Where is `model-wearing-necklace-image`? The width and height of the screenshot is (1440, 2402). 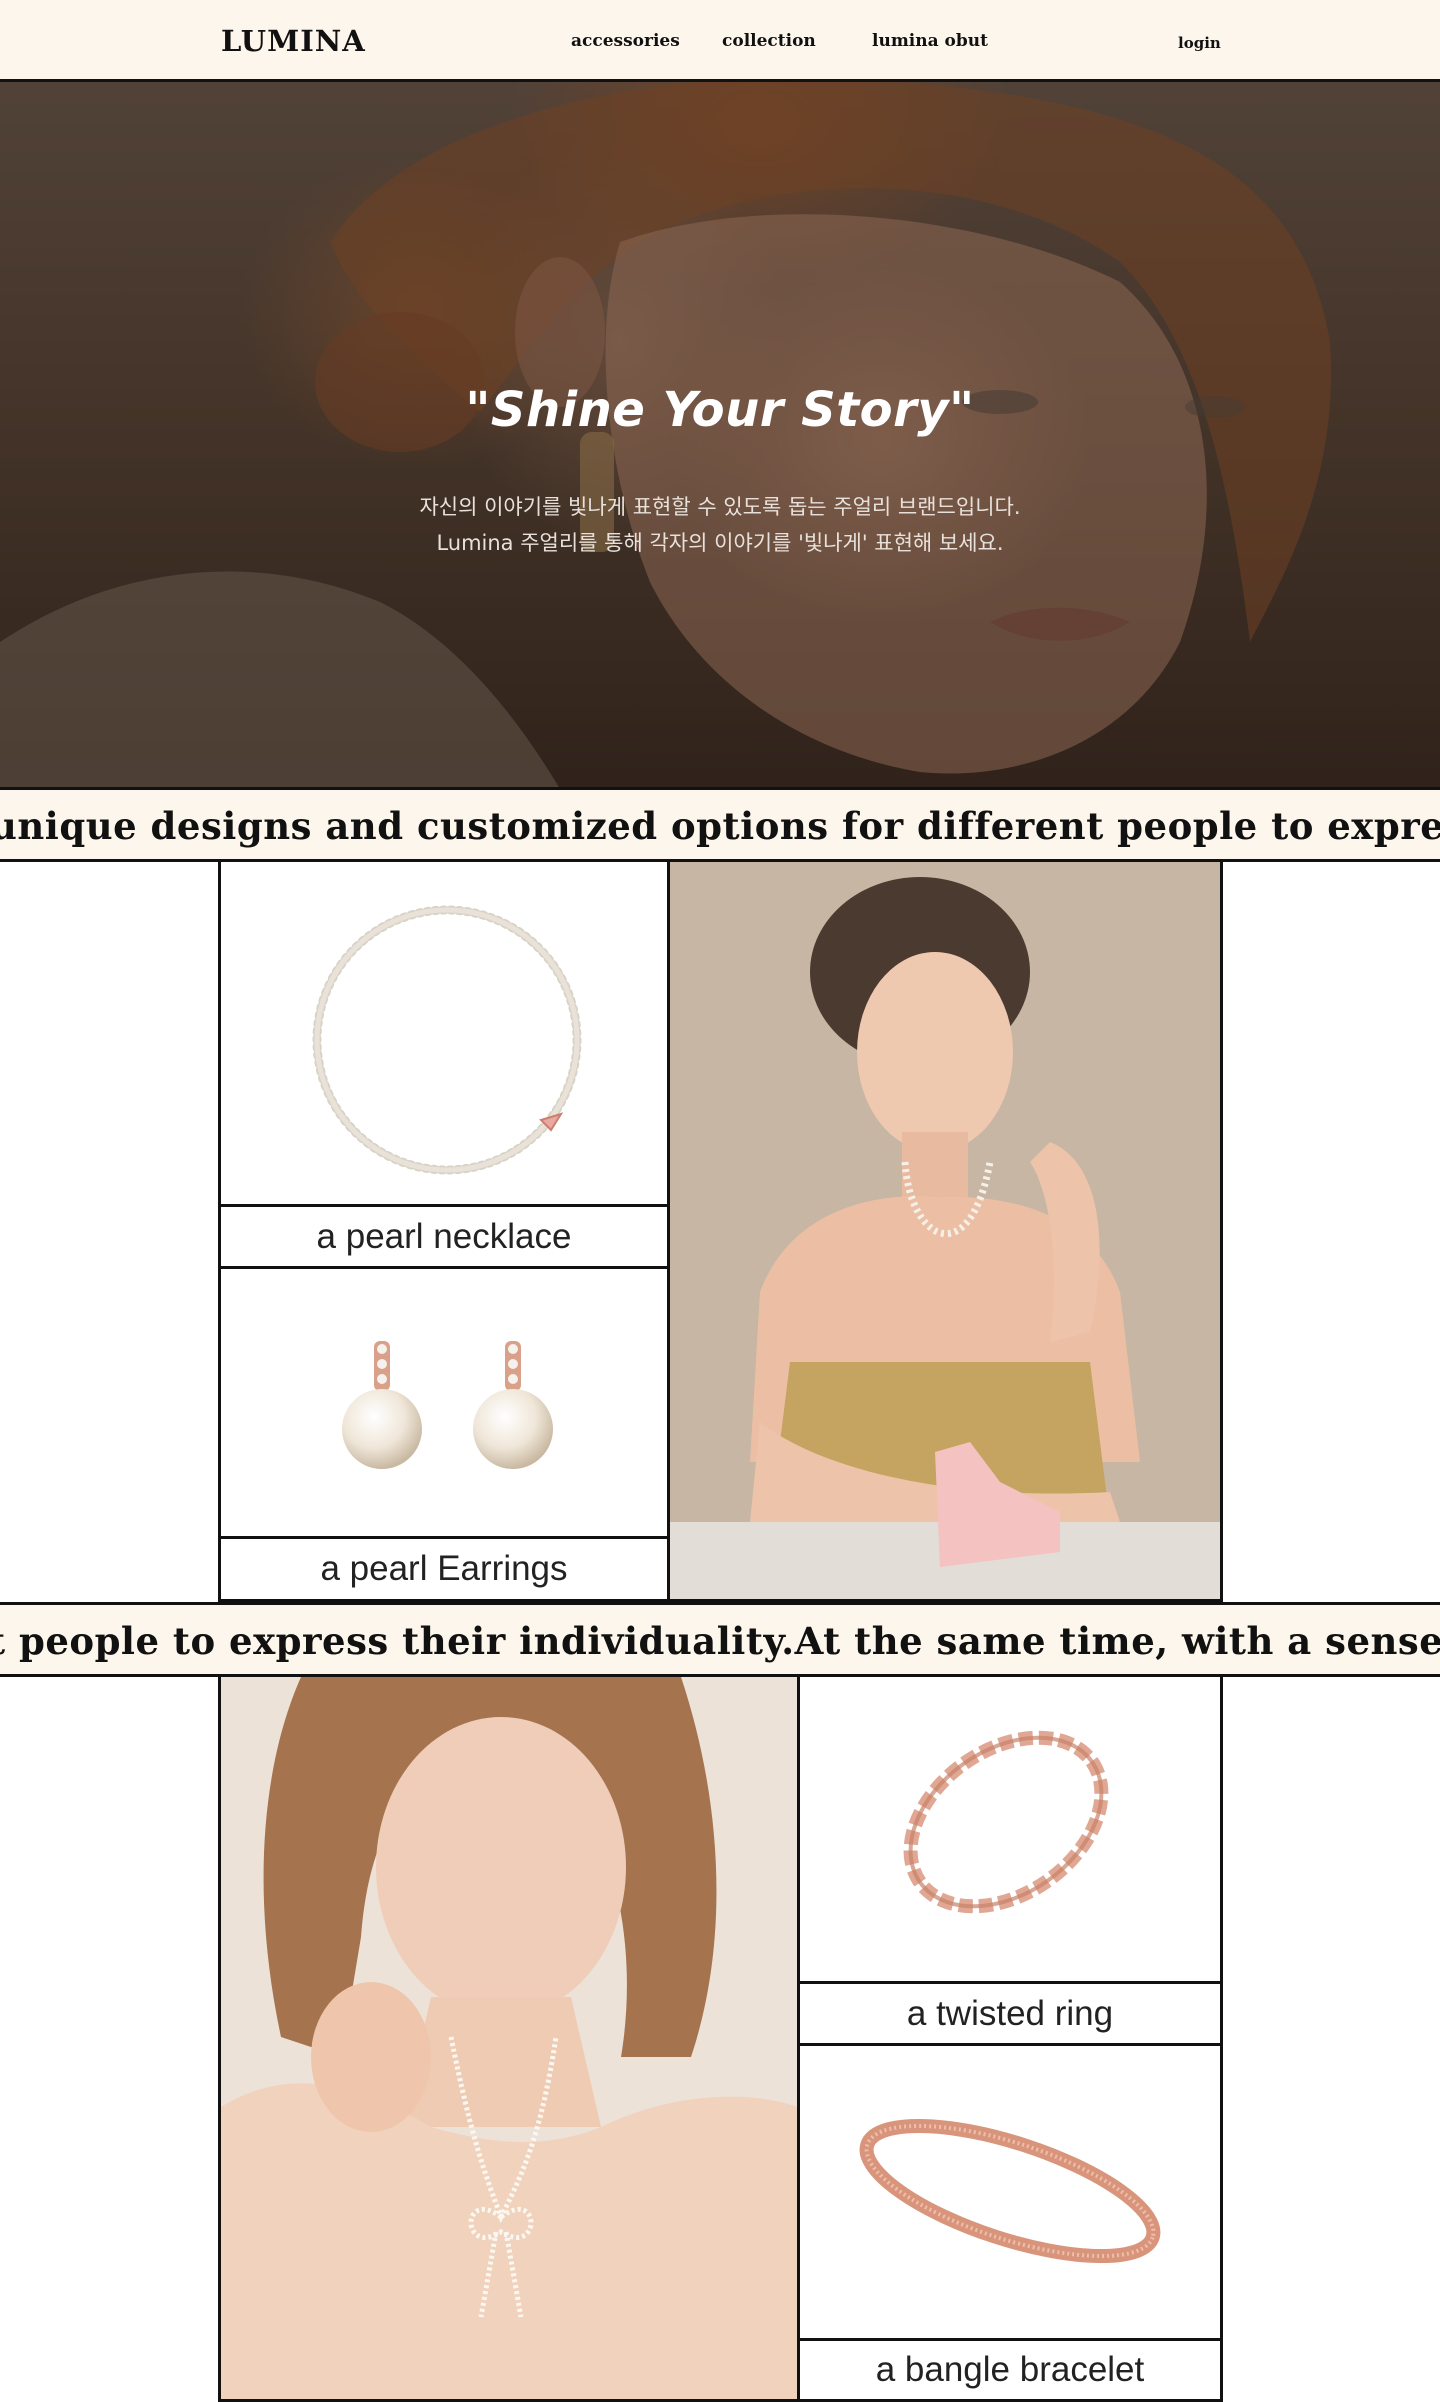
model-wearing-necklace-image is located at coordinates (945, 1230).